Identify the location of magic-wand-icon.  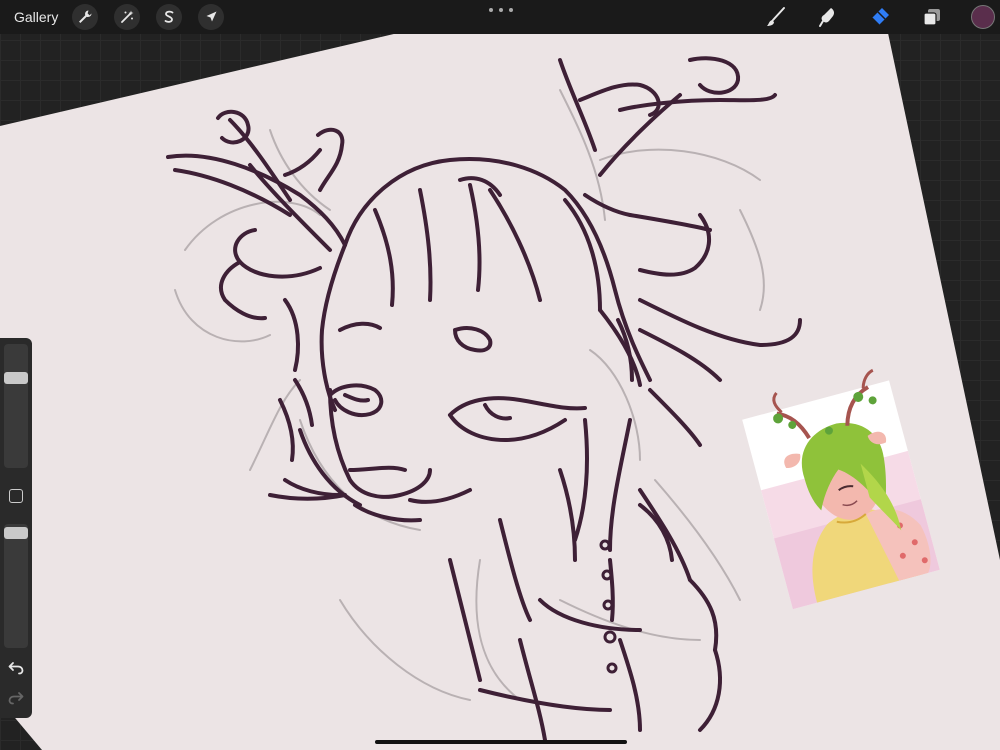
(127, 16).